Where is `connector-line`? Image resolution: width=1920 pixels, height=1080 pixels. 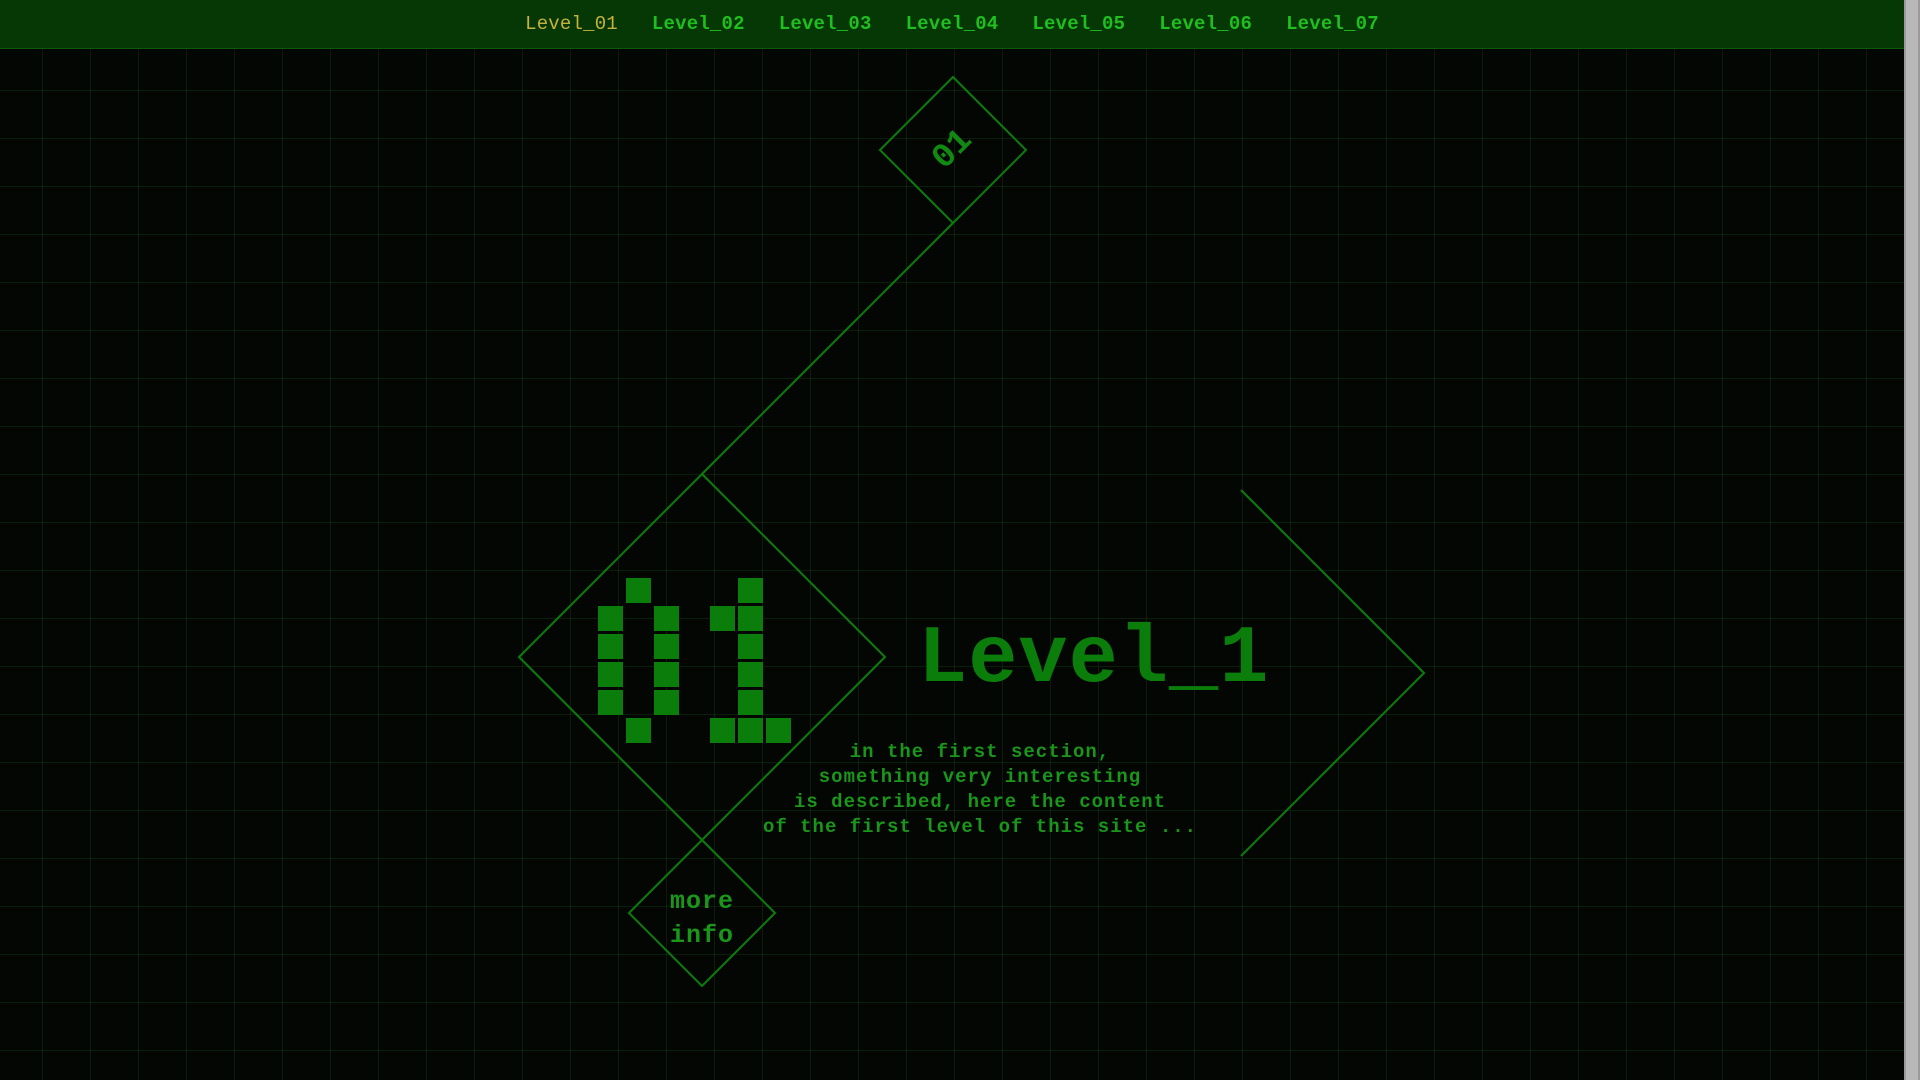 connector-line is located at coordinates (827, 348).